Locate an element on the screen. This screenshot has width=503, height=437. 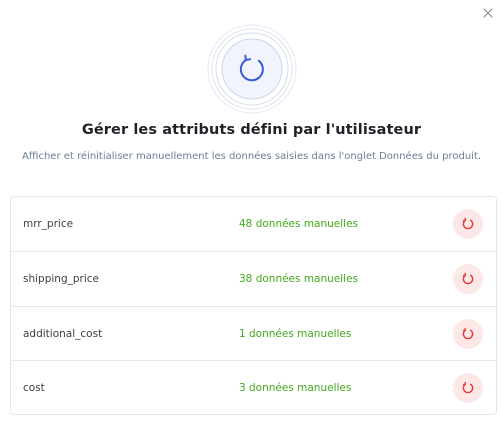
manual-data-count: 48 données manuelles is located at coordinates (299, 224).